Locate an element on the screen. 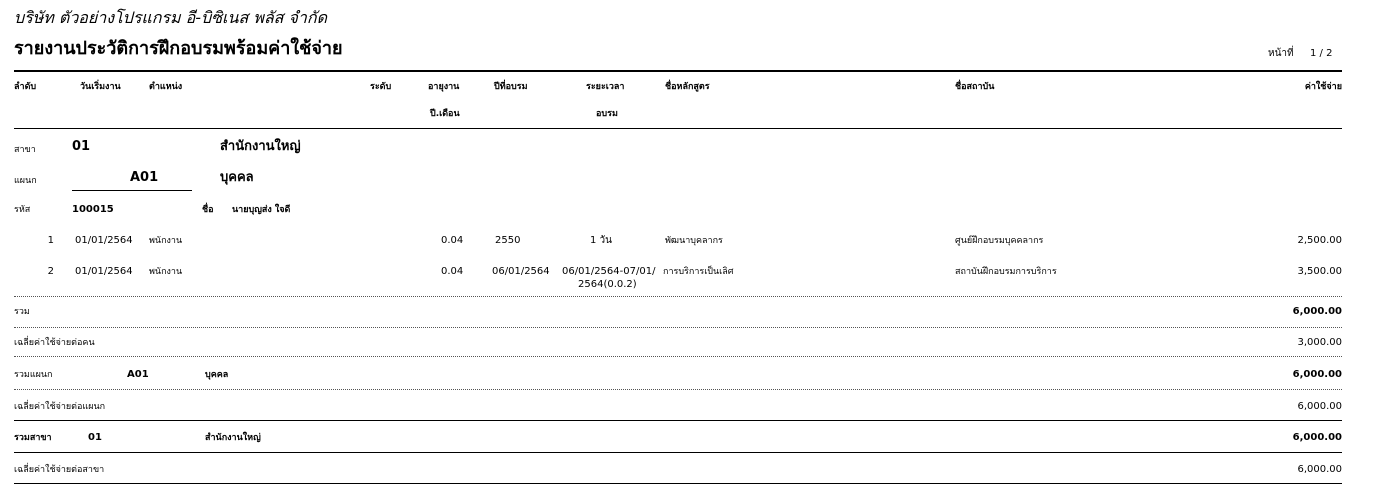 The image size is (1382, 489). row1-training-year: 2550 is located at coordinates (508, 240).